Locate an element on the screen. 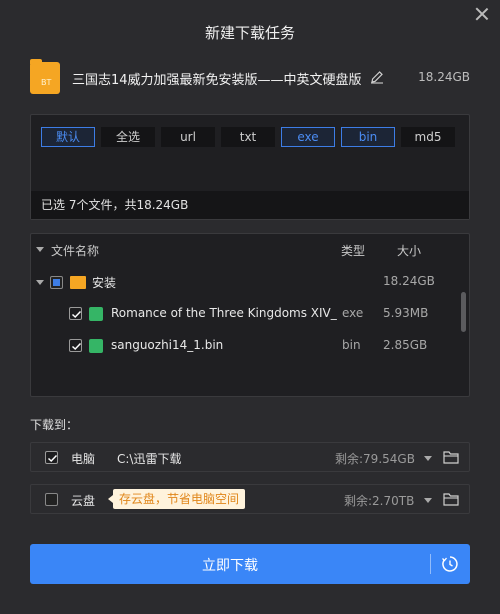 Image resolution: width=500 pixels, height=614 pixels. cloud-remaining-space: 剩余:2.70TB is located at coordinates (379, 501).